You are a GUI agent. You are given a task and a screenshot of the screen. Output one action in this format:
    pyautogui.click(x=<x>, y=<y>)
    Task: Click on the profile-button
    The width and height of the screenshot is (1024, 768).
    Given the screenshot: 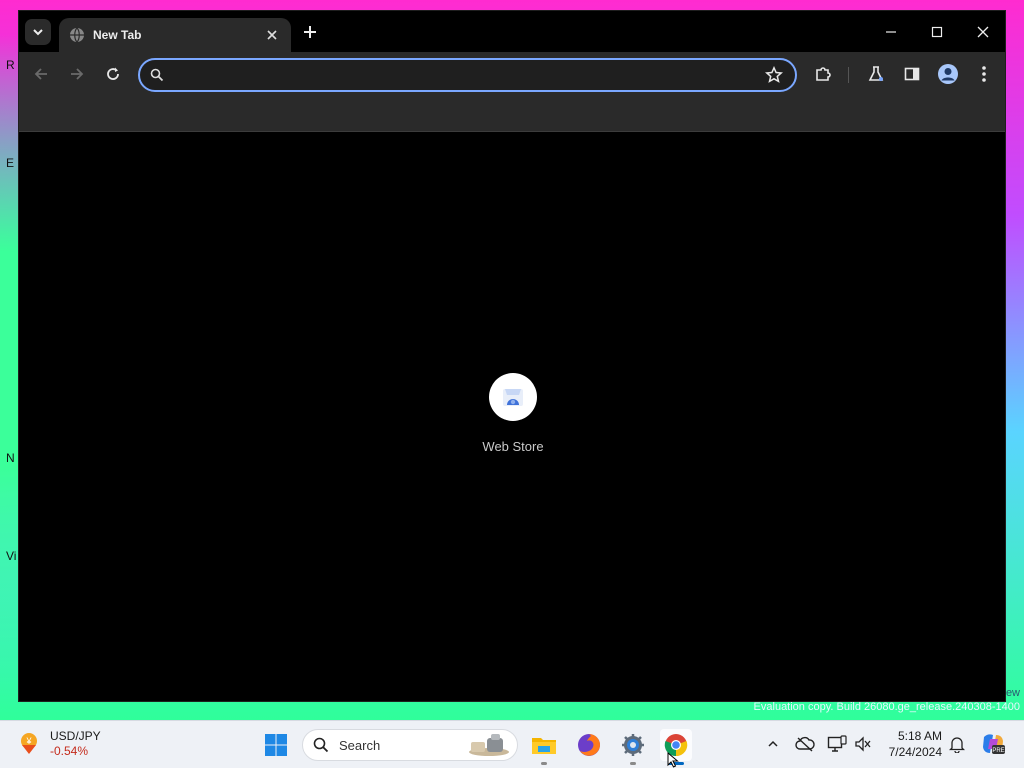 What is the action you would take?
    pyautogui.click(x=948, y=74)
    